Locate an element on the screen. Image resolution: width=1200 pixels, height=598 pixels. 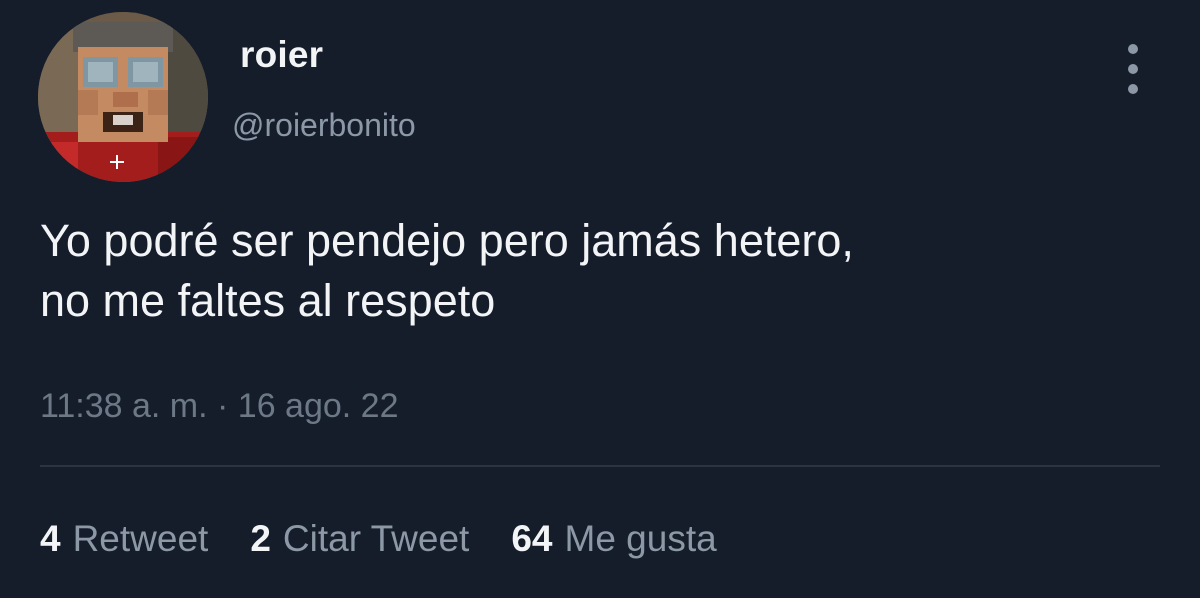
tweet-stats: 4 Retweet 2 Citar Tweet 64 Me gusta is located at coordinates (399, 539).